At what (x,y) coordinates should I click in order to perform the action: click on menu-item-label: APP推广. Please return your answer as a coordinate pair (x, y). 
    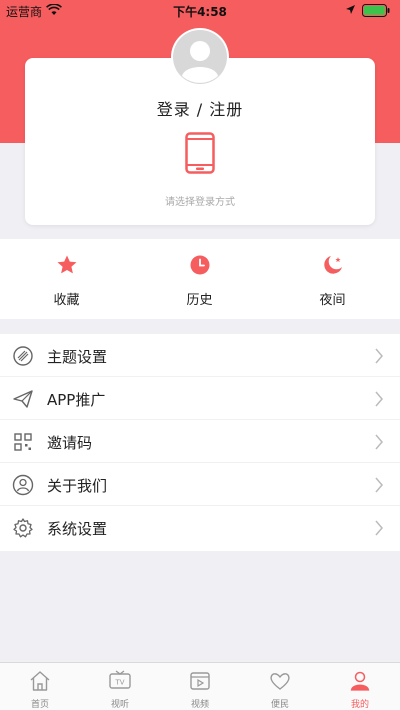
    Looking at the image, I should click on (76, 400).